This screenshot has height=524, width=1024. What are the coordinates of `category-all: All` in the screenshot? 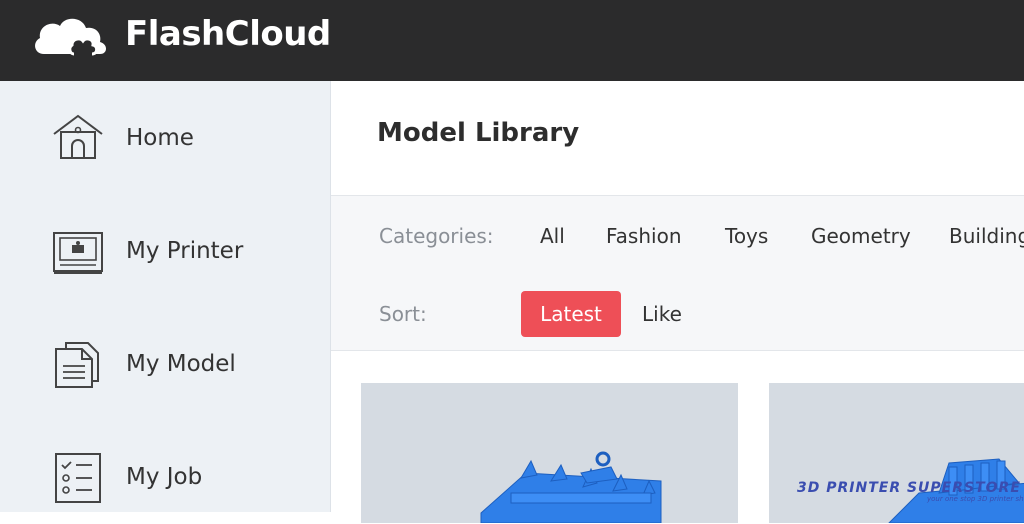 It's located at (552, 236).